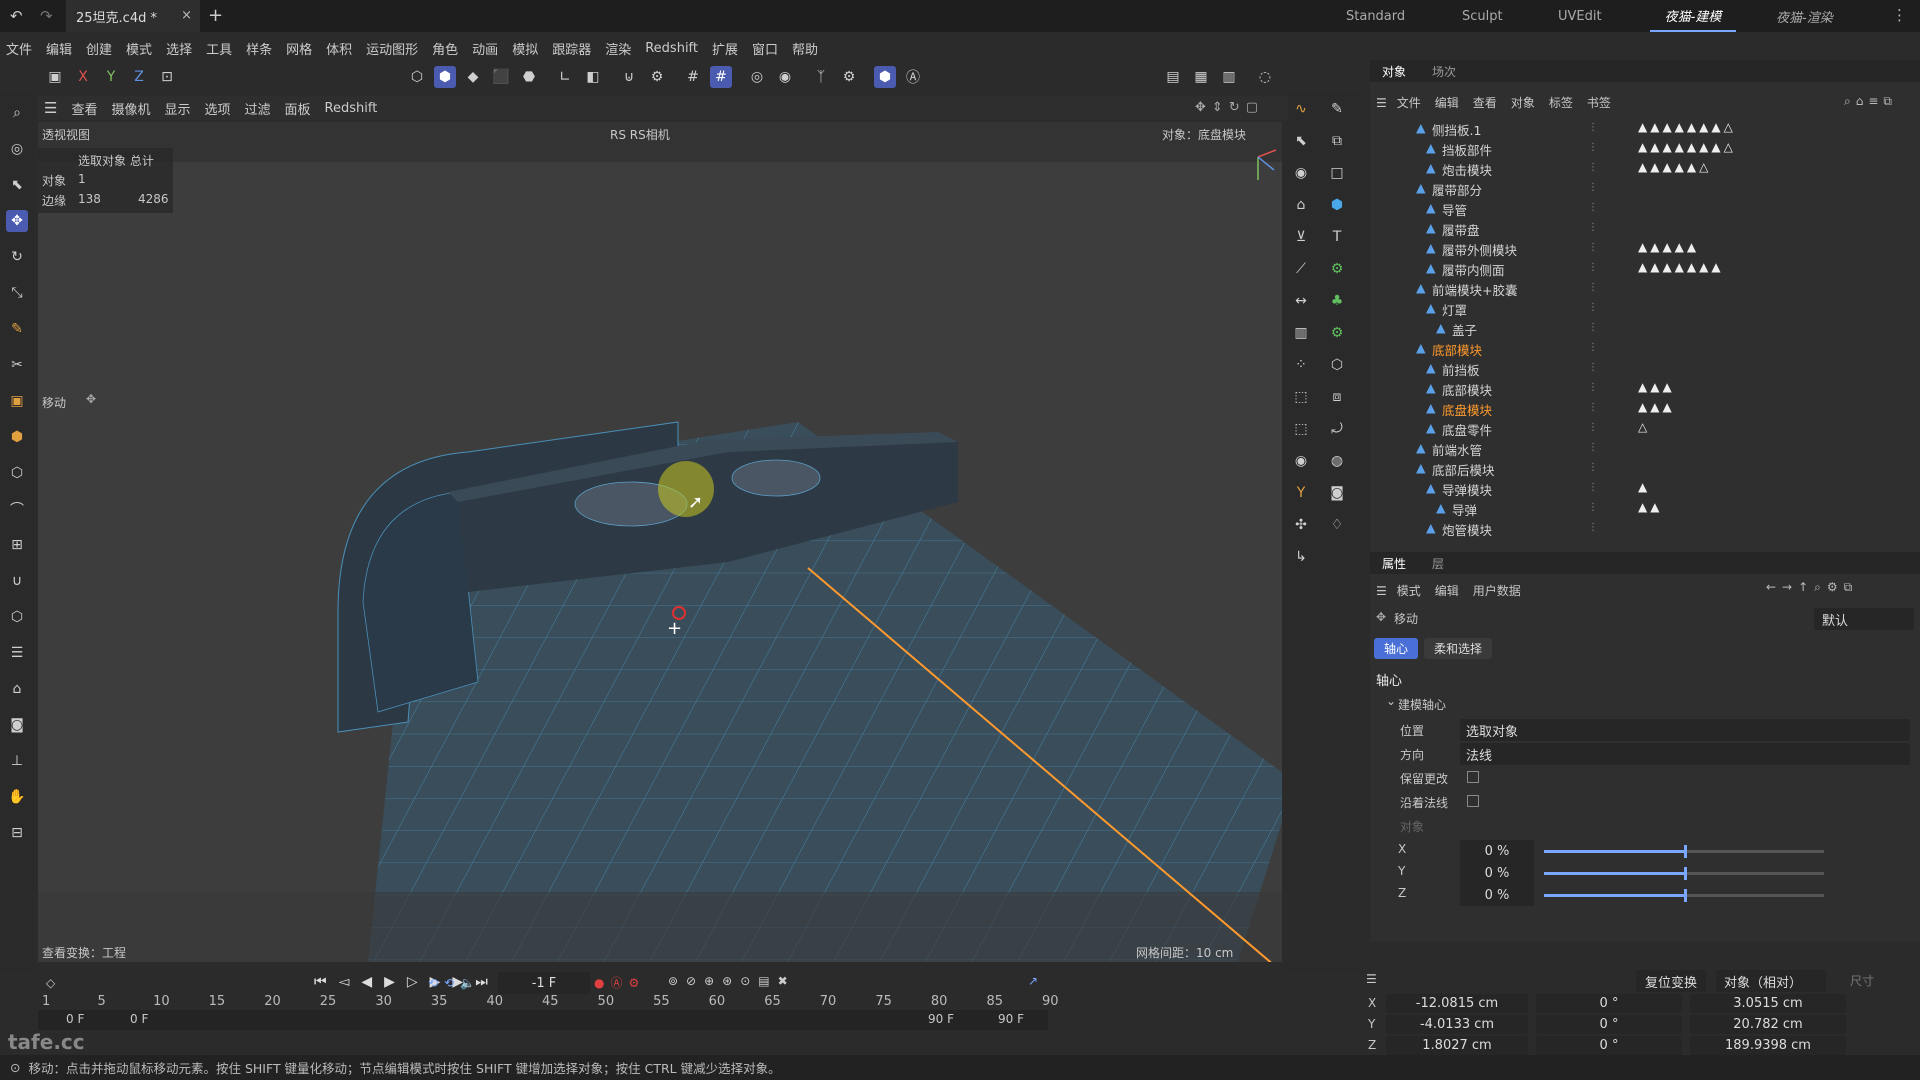 Image resolution: width=1920 pixels, height=1080 pixels. What do you see at coordinates (1301, 525) in the screenshot?
I see `points-scatter-icon: ✣` at bounding box center [1301, 525].